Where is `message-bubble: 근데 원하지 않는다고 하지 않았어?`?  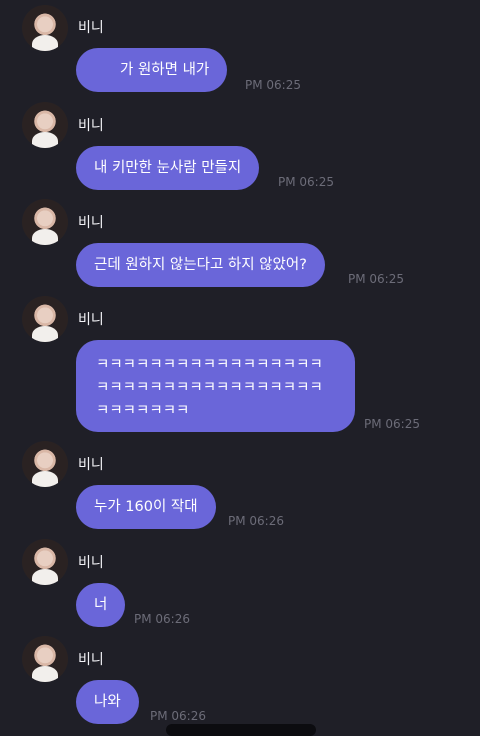
message-bubble: 근데 원하지 않는다고 하지 않았어? is located at coordinates (200, 265).